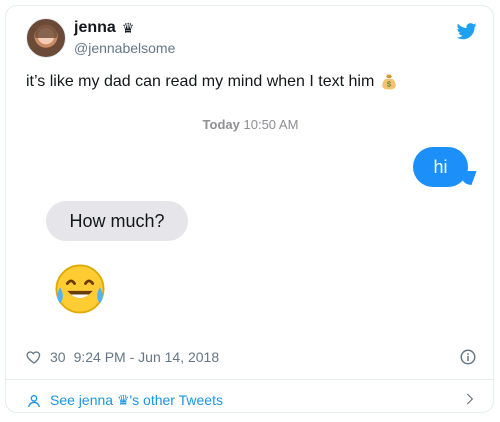 This screenshot has height=422, width=500. What do you see at coordinates (128, 28) in the screenshot?
I see `author-badge: ♛` at bounding box center [128, 28].